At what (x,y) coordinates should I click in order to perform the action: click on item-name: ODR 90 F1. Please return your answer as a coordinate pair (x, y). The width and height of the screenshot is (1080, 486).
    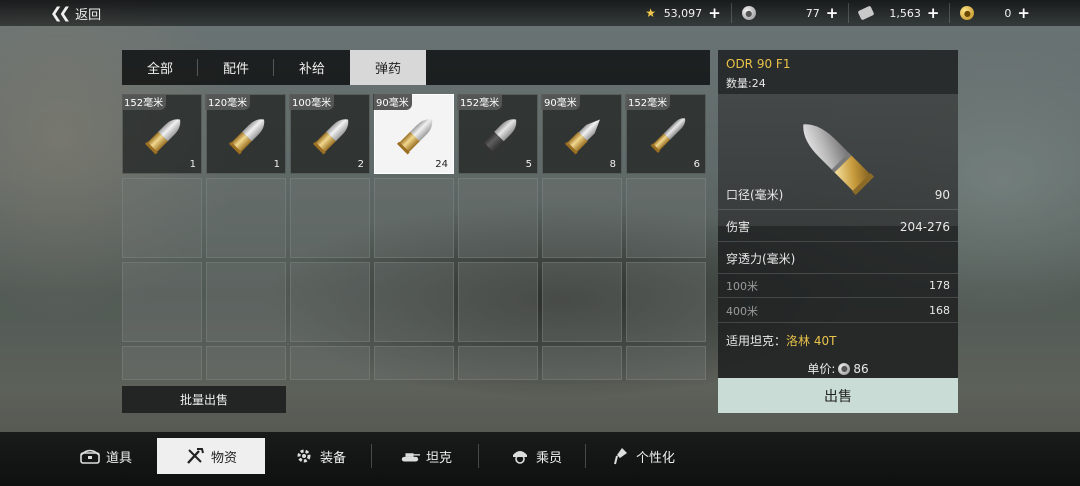
    Looking at the image, I should click on (758, 64).